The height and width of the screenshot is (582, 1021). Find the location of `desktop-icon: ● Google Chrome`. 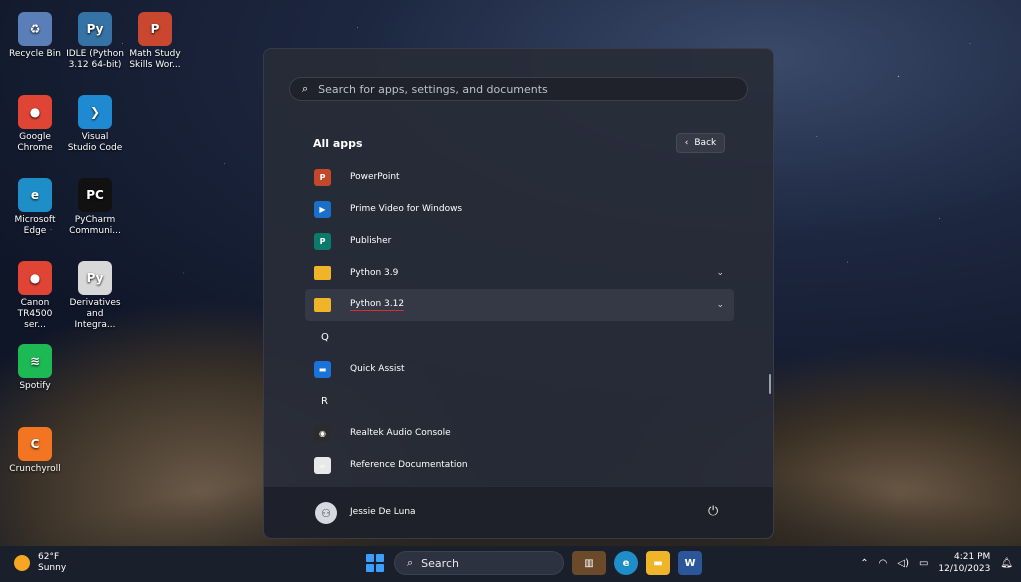

desktop-icon: ● Google Chrome is located at coordinates (35, 124).